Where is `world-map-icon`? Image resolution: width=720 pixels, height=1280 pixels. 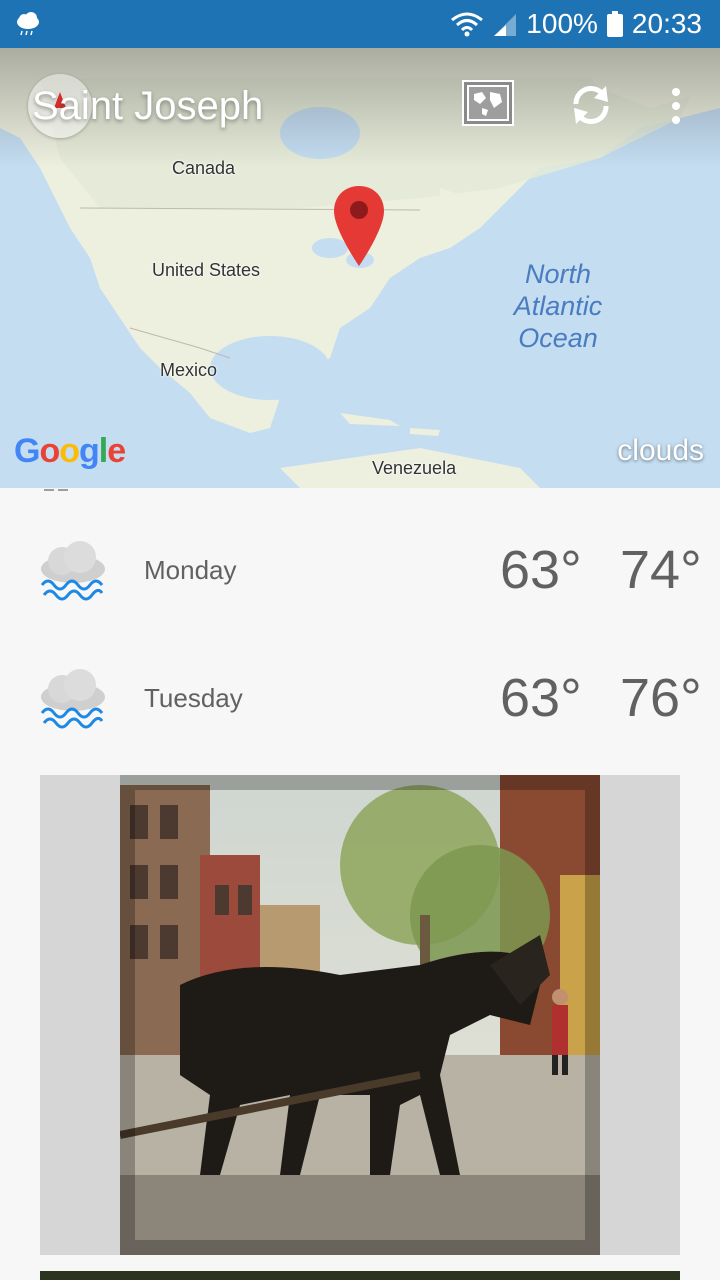 world-map-icon is located at coordinates (488, 103).